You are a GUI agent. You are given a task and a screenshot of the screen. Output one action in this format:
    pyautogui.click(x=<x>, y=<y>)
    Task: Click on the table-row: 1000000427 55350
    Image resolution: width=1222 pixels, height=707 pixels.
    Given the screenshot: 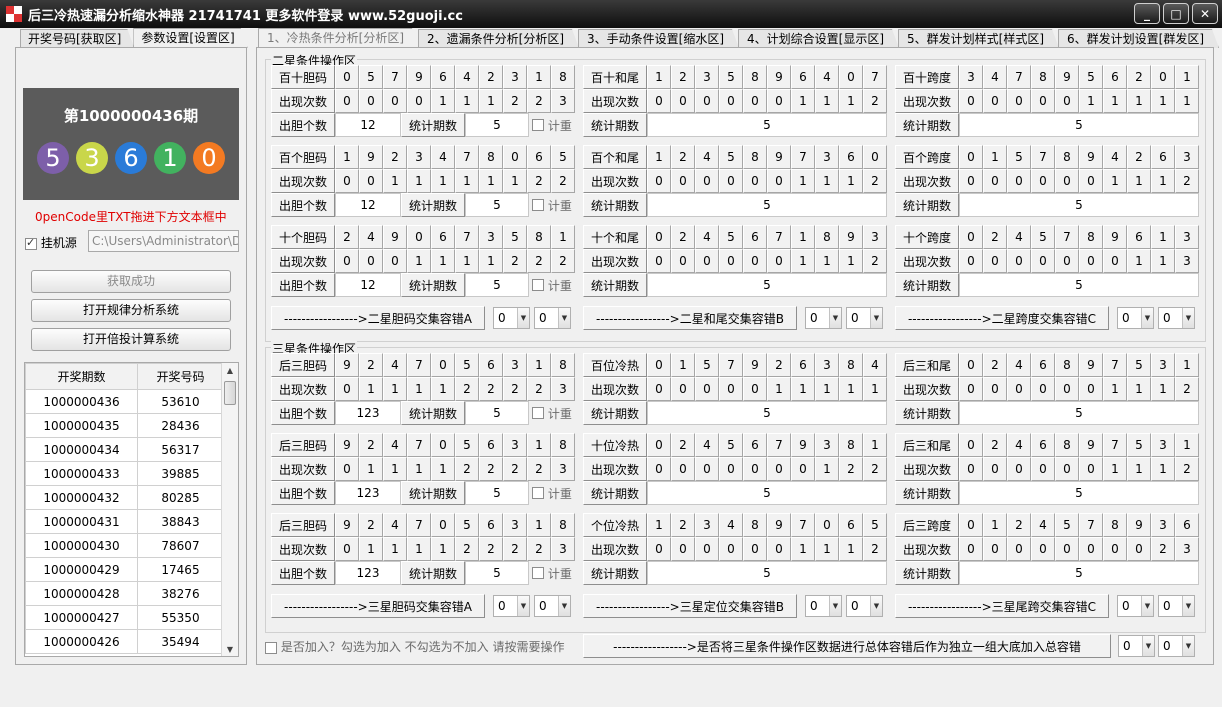 What is the action you would take?
    pyautogui.click(x=124, y=617)
    